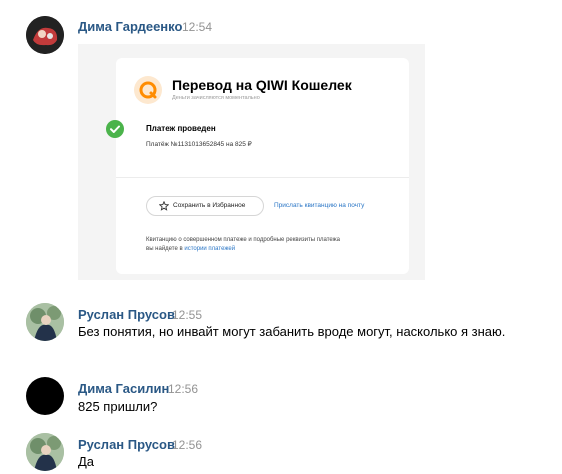 Image resolution: width=562 pixels, height=474 pixels. I want to click on message-time: 12:55, so click(187, 315).